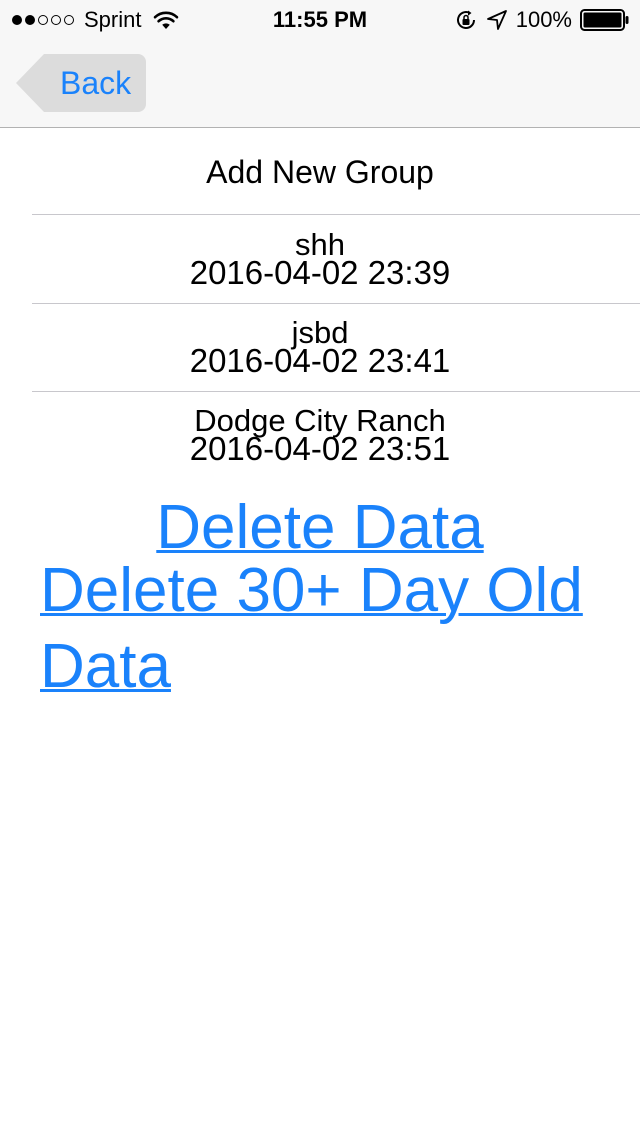  I want to click on add-new-group-row: Add New Group, so click(336, 171).